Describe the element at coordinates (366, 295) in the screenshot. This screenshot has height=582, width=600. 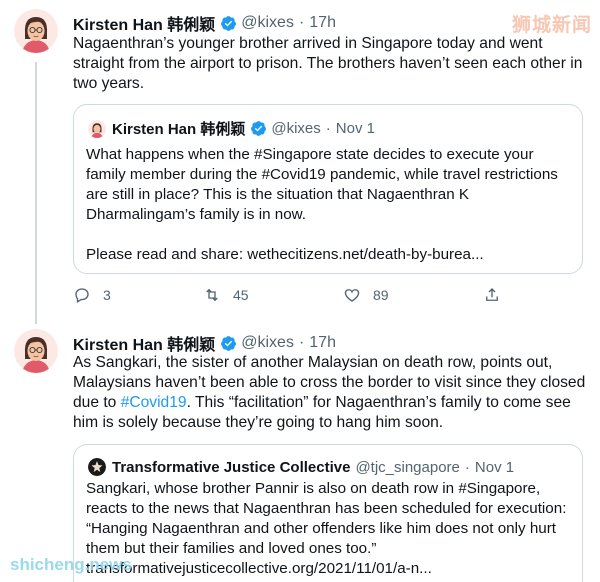
I see `like-button: 89` at that location.